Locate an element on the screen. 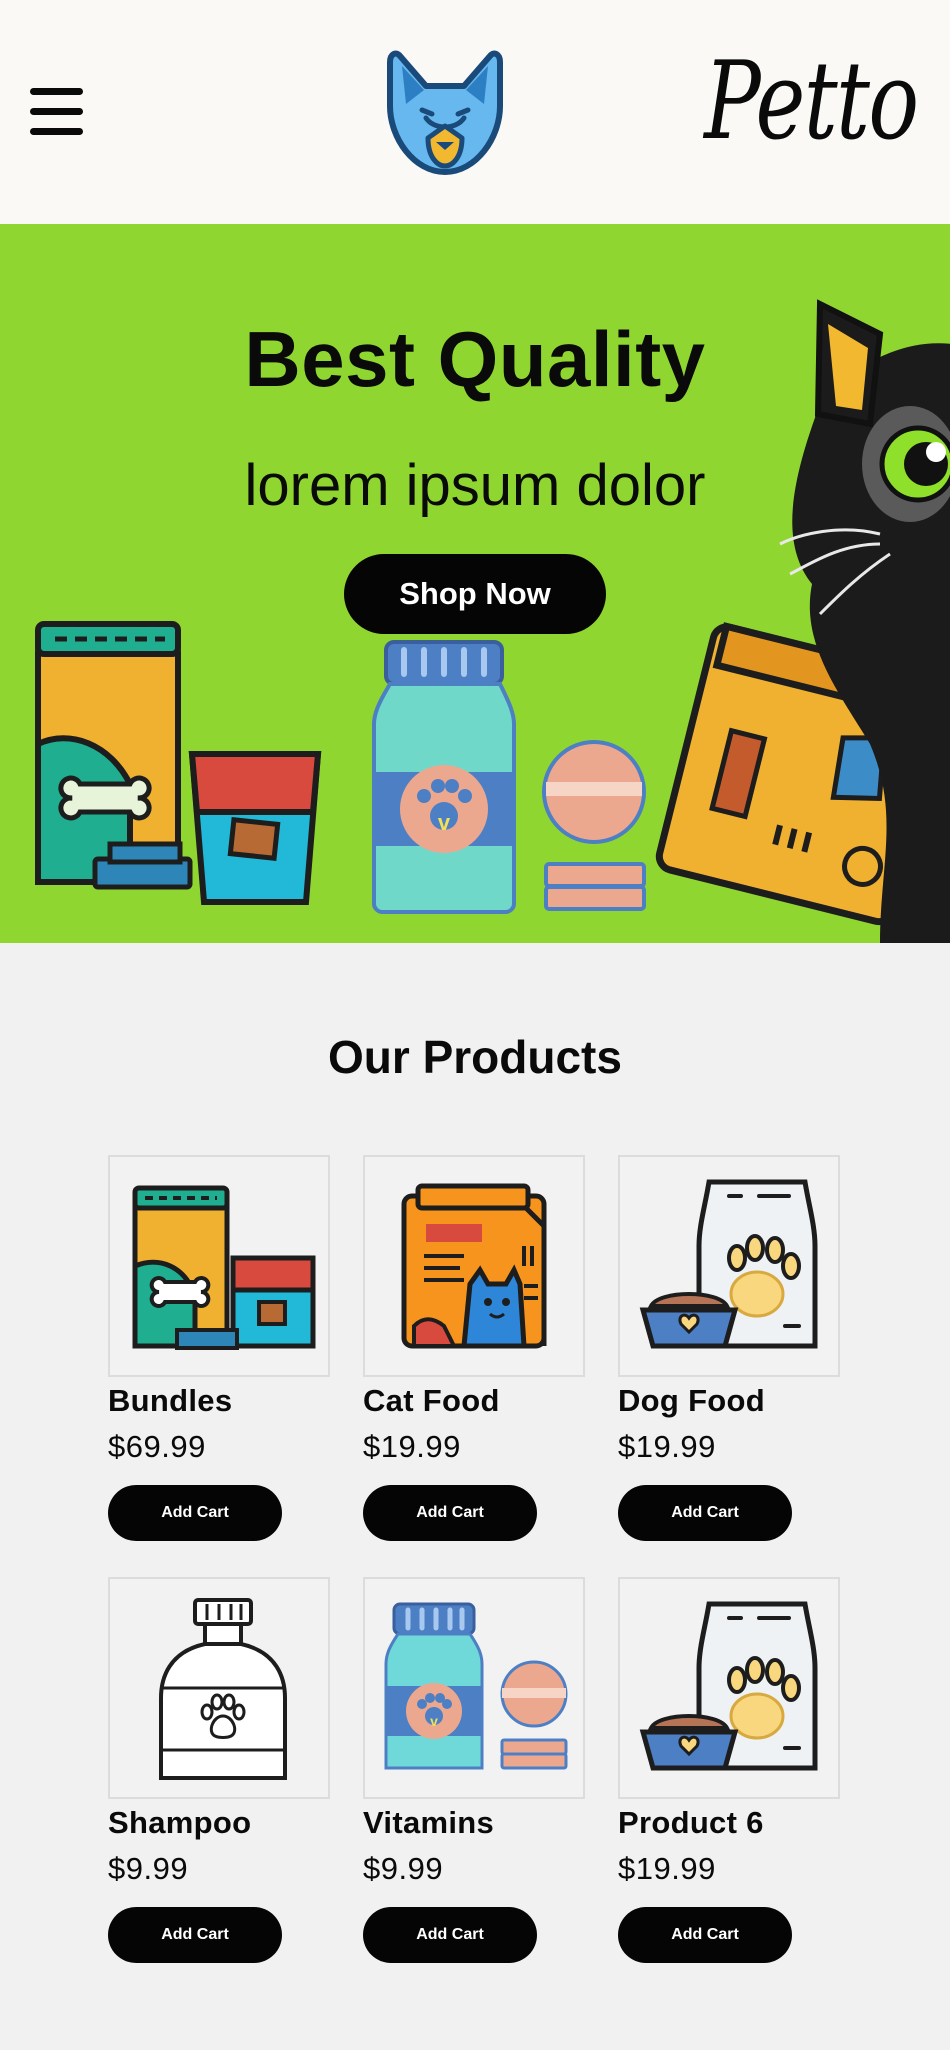  product-name: Shampoo is located at coordinates (219, 1823).